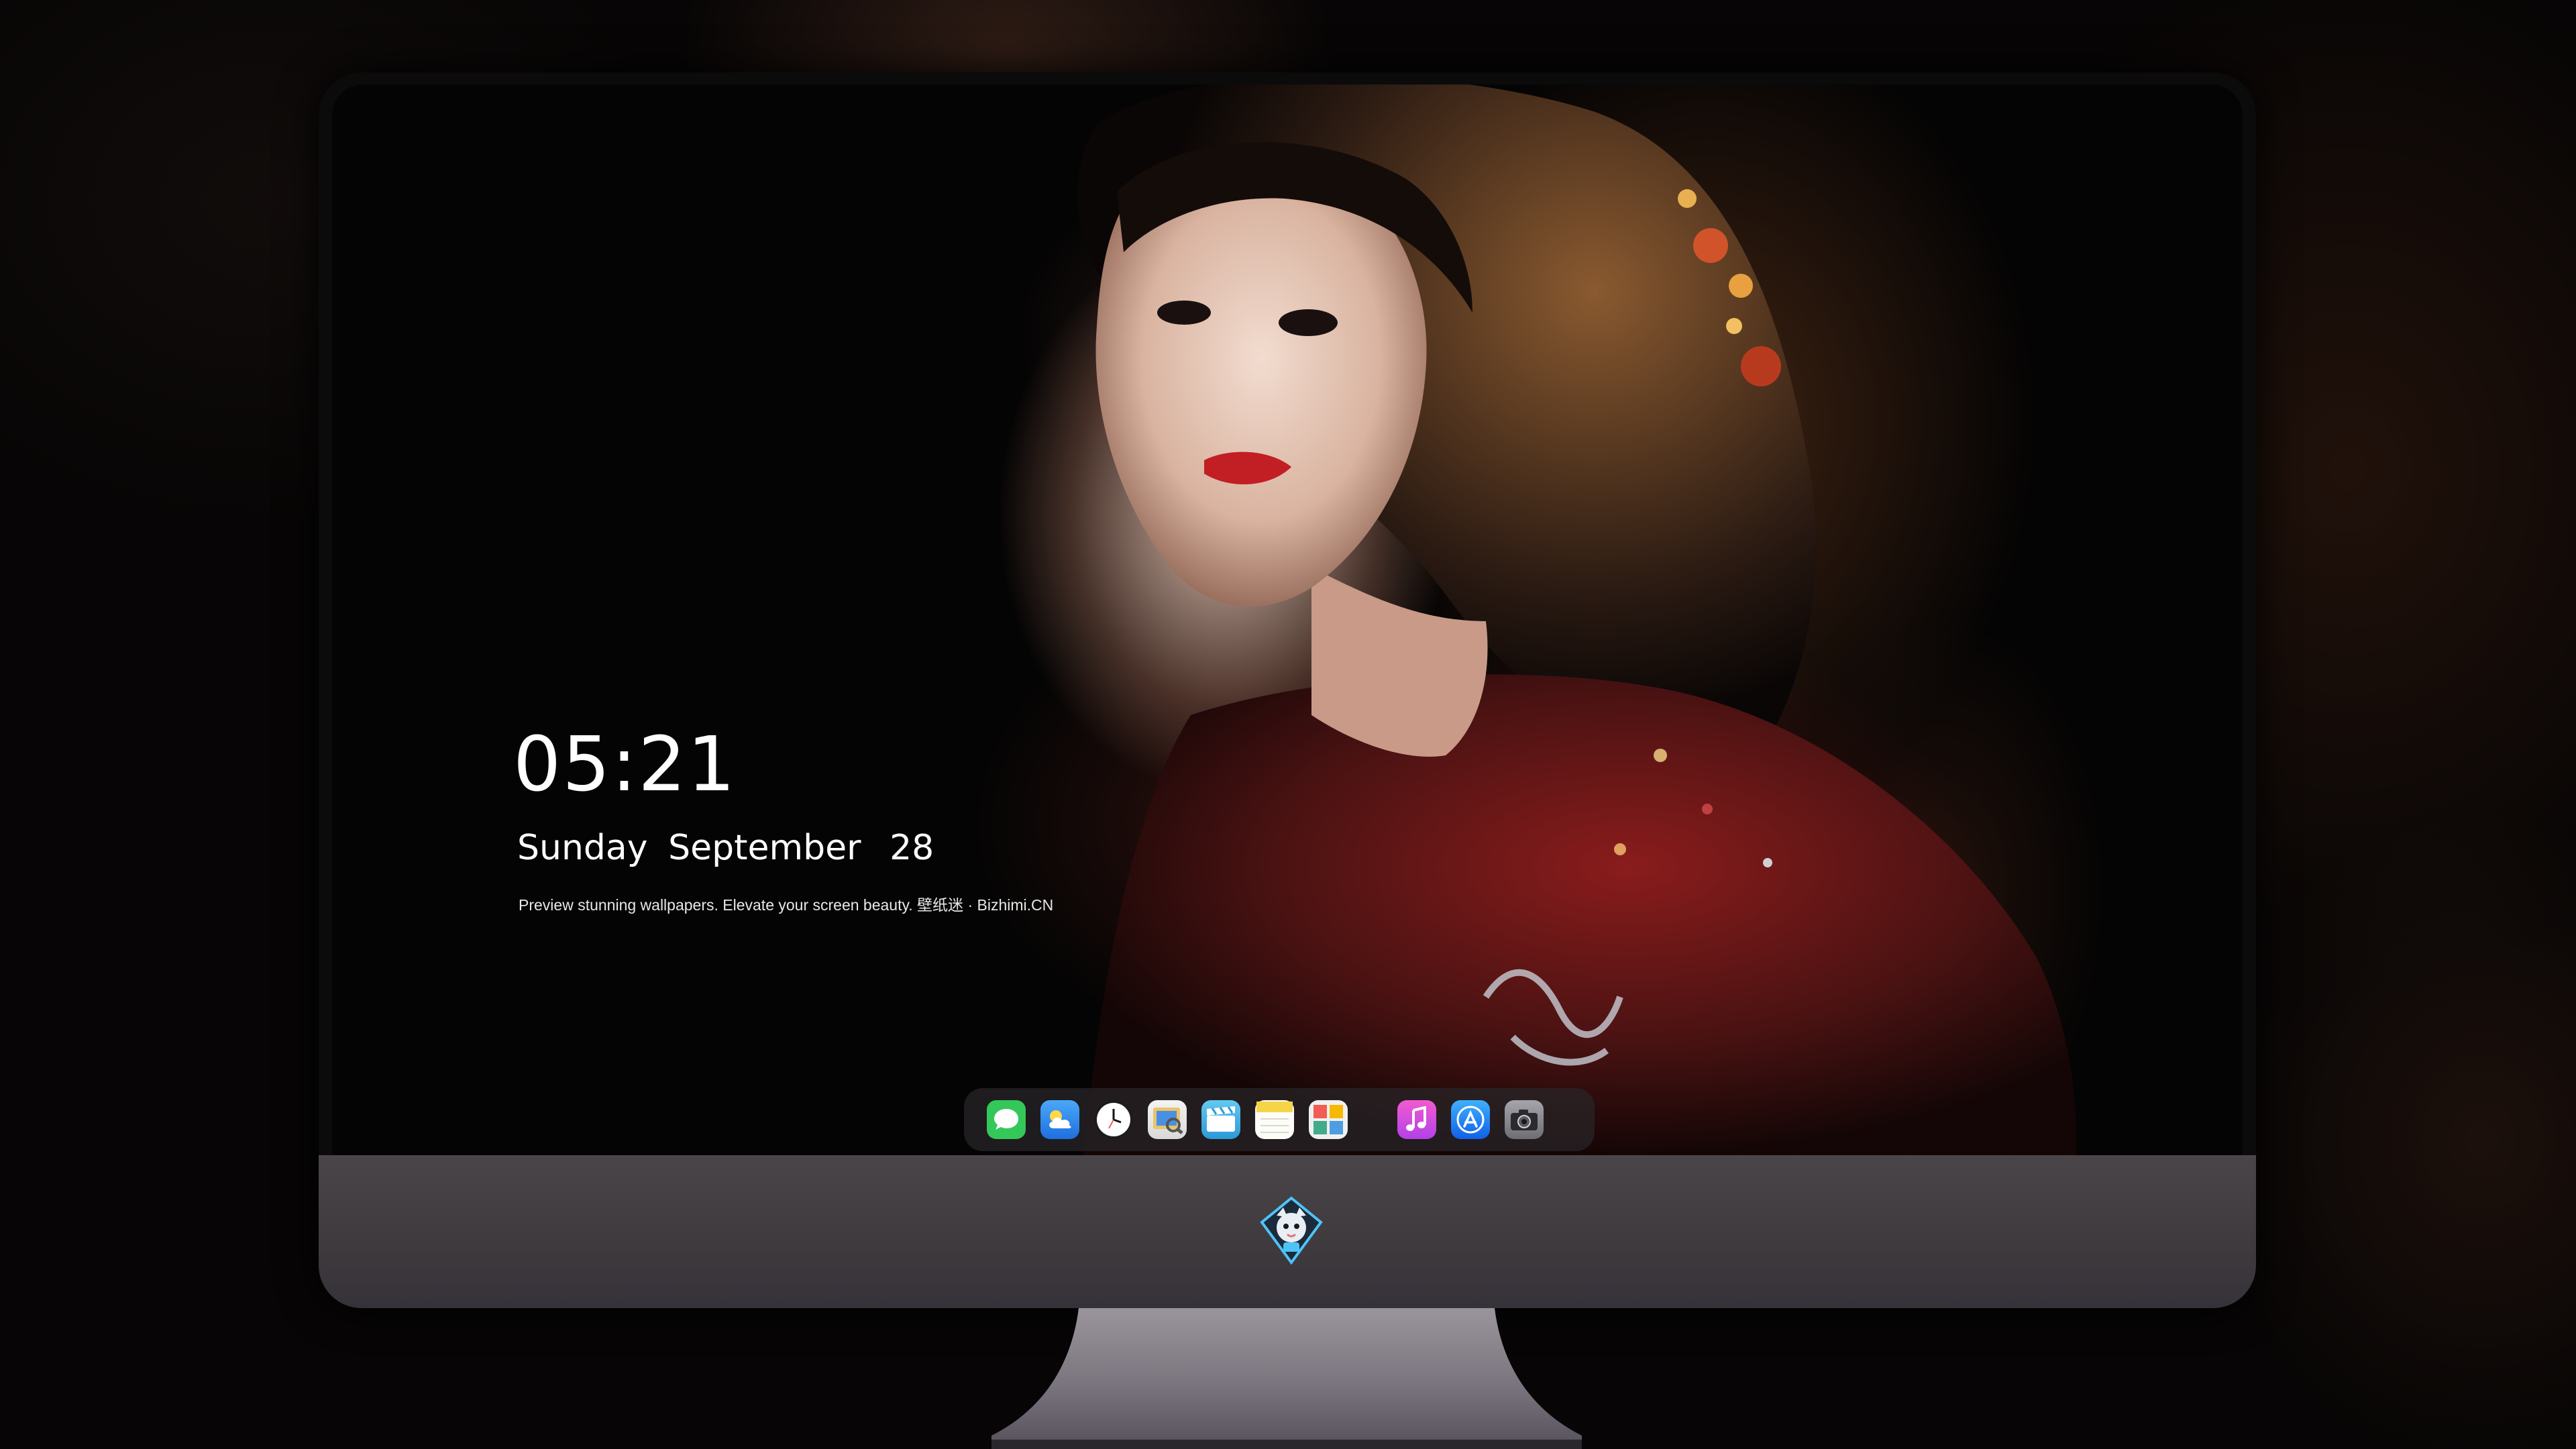 This screenshot has width=2576, height=1449. What do you see at coordinates (1006, 1119) in the screenshot?
I see `messages-icon` at bounding box center [1006, 1119].